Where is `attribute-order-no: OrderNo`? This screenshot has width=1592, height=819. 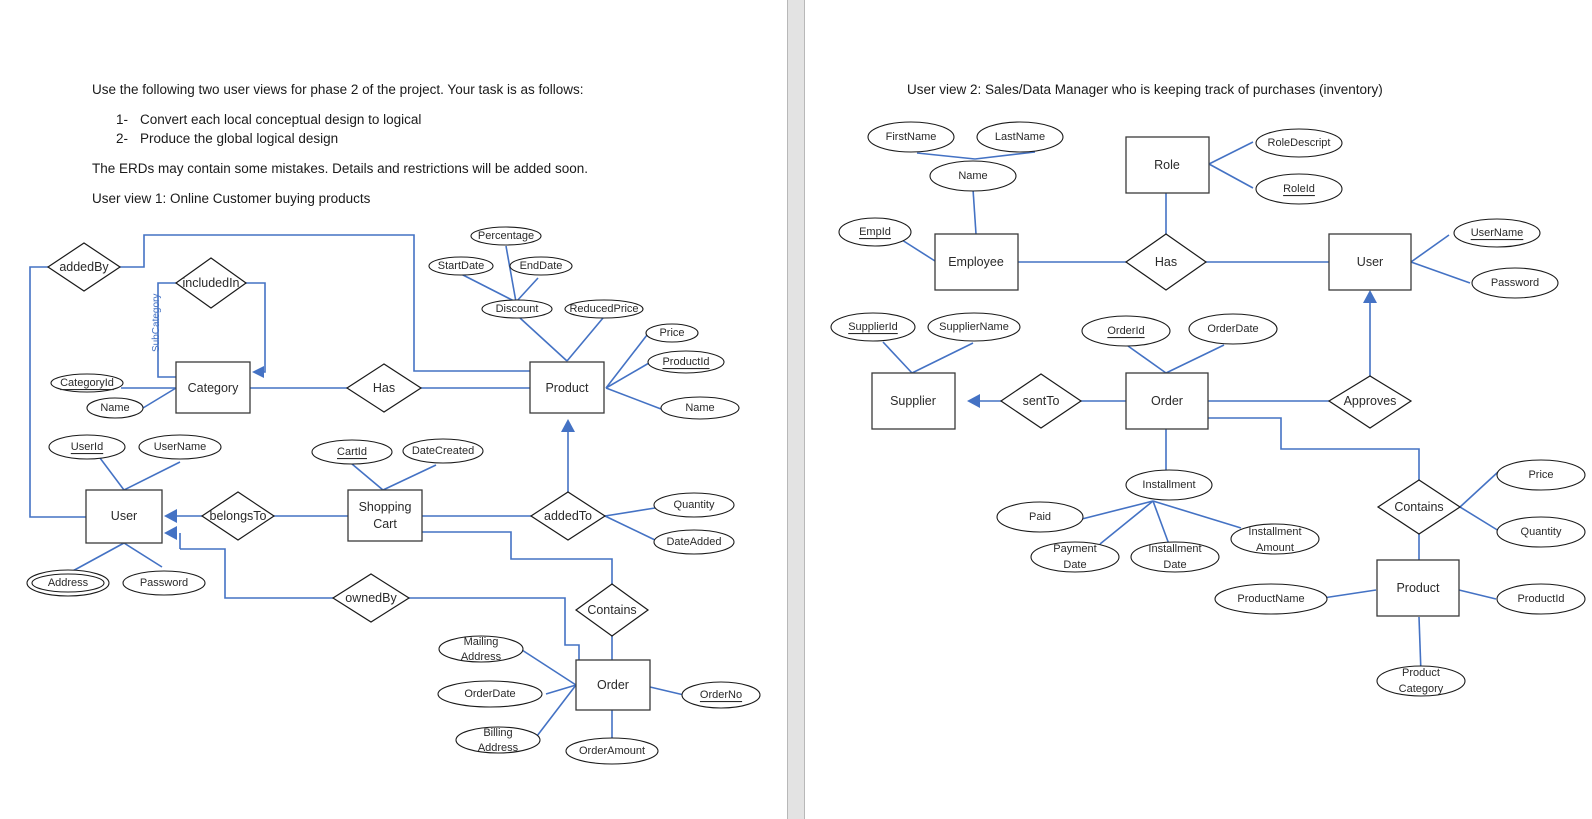
attribute-order-no: OrderNo is located at coordinates (721, 695).